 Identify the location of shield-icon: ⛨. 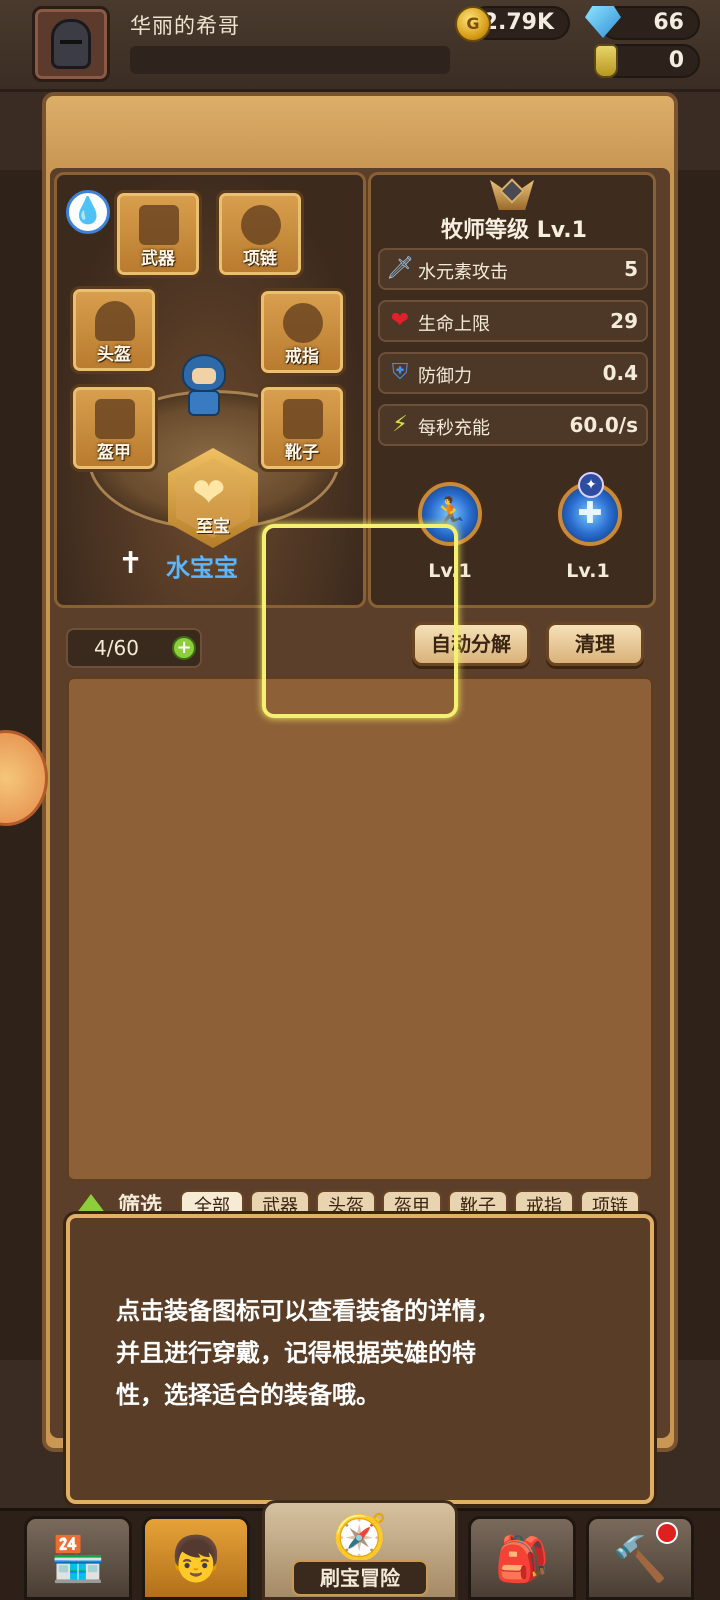
(400, 372).